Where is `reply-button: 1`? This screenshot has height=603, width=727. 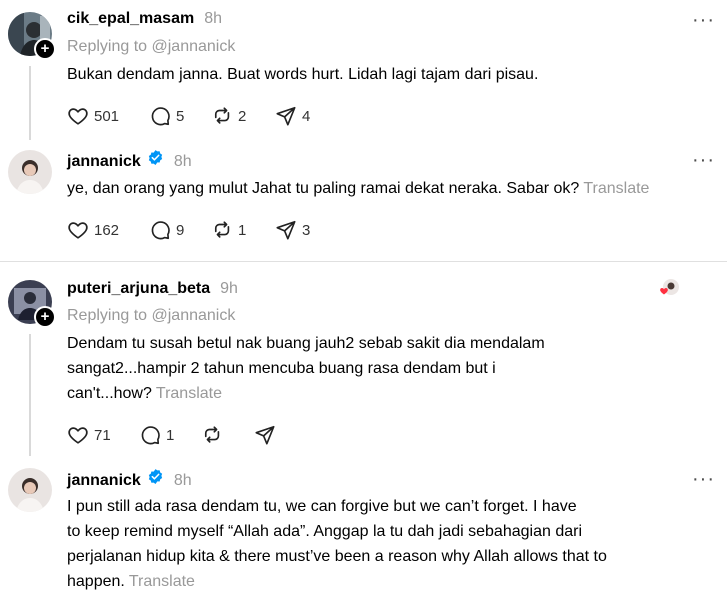 reply-button: 1 is located at coordinates (170, 435).